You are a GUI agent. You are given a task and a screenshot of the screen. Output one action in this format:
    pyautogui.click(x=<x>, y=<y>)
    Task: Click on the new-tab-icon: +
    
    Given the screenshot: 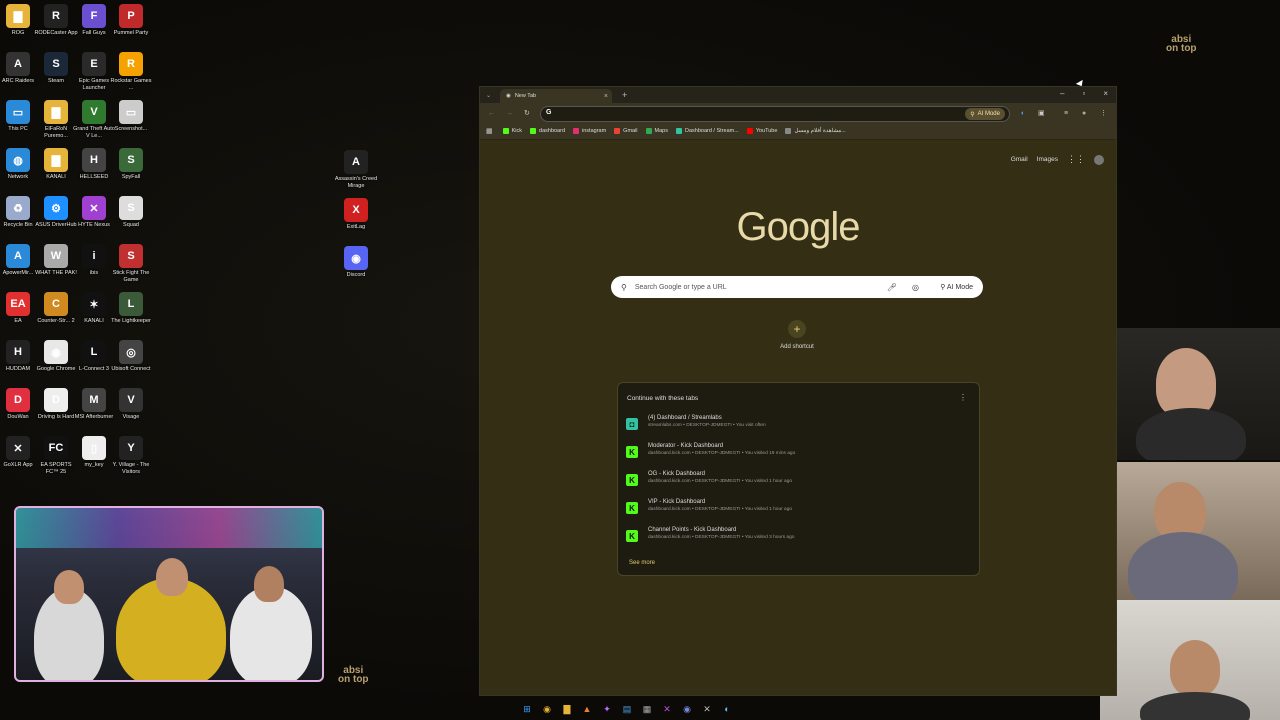 What is the action you would take?
    pyautogui.click(x=624, y=95)
    